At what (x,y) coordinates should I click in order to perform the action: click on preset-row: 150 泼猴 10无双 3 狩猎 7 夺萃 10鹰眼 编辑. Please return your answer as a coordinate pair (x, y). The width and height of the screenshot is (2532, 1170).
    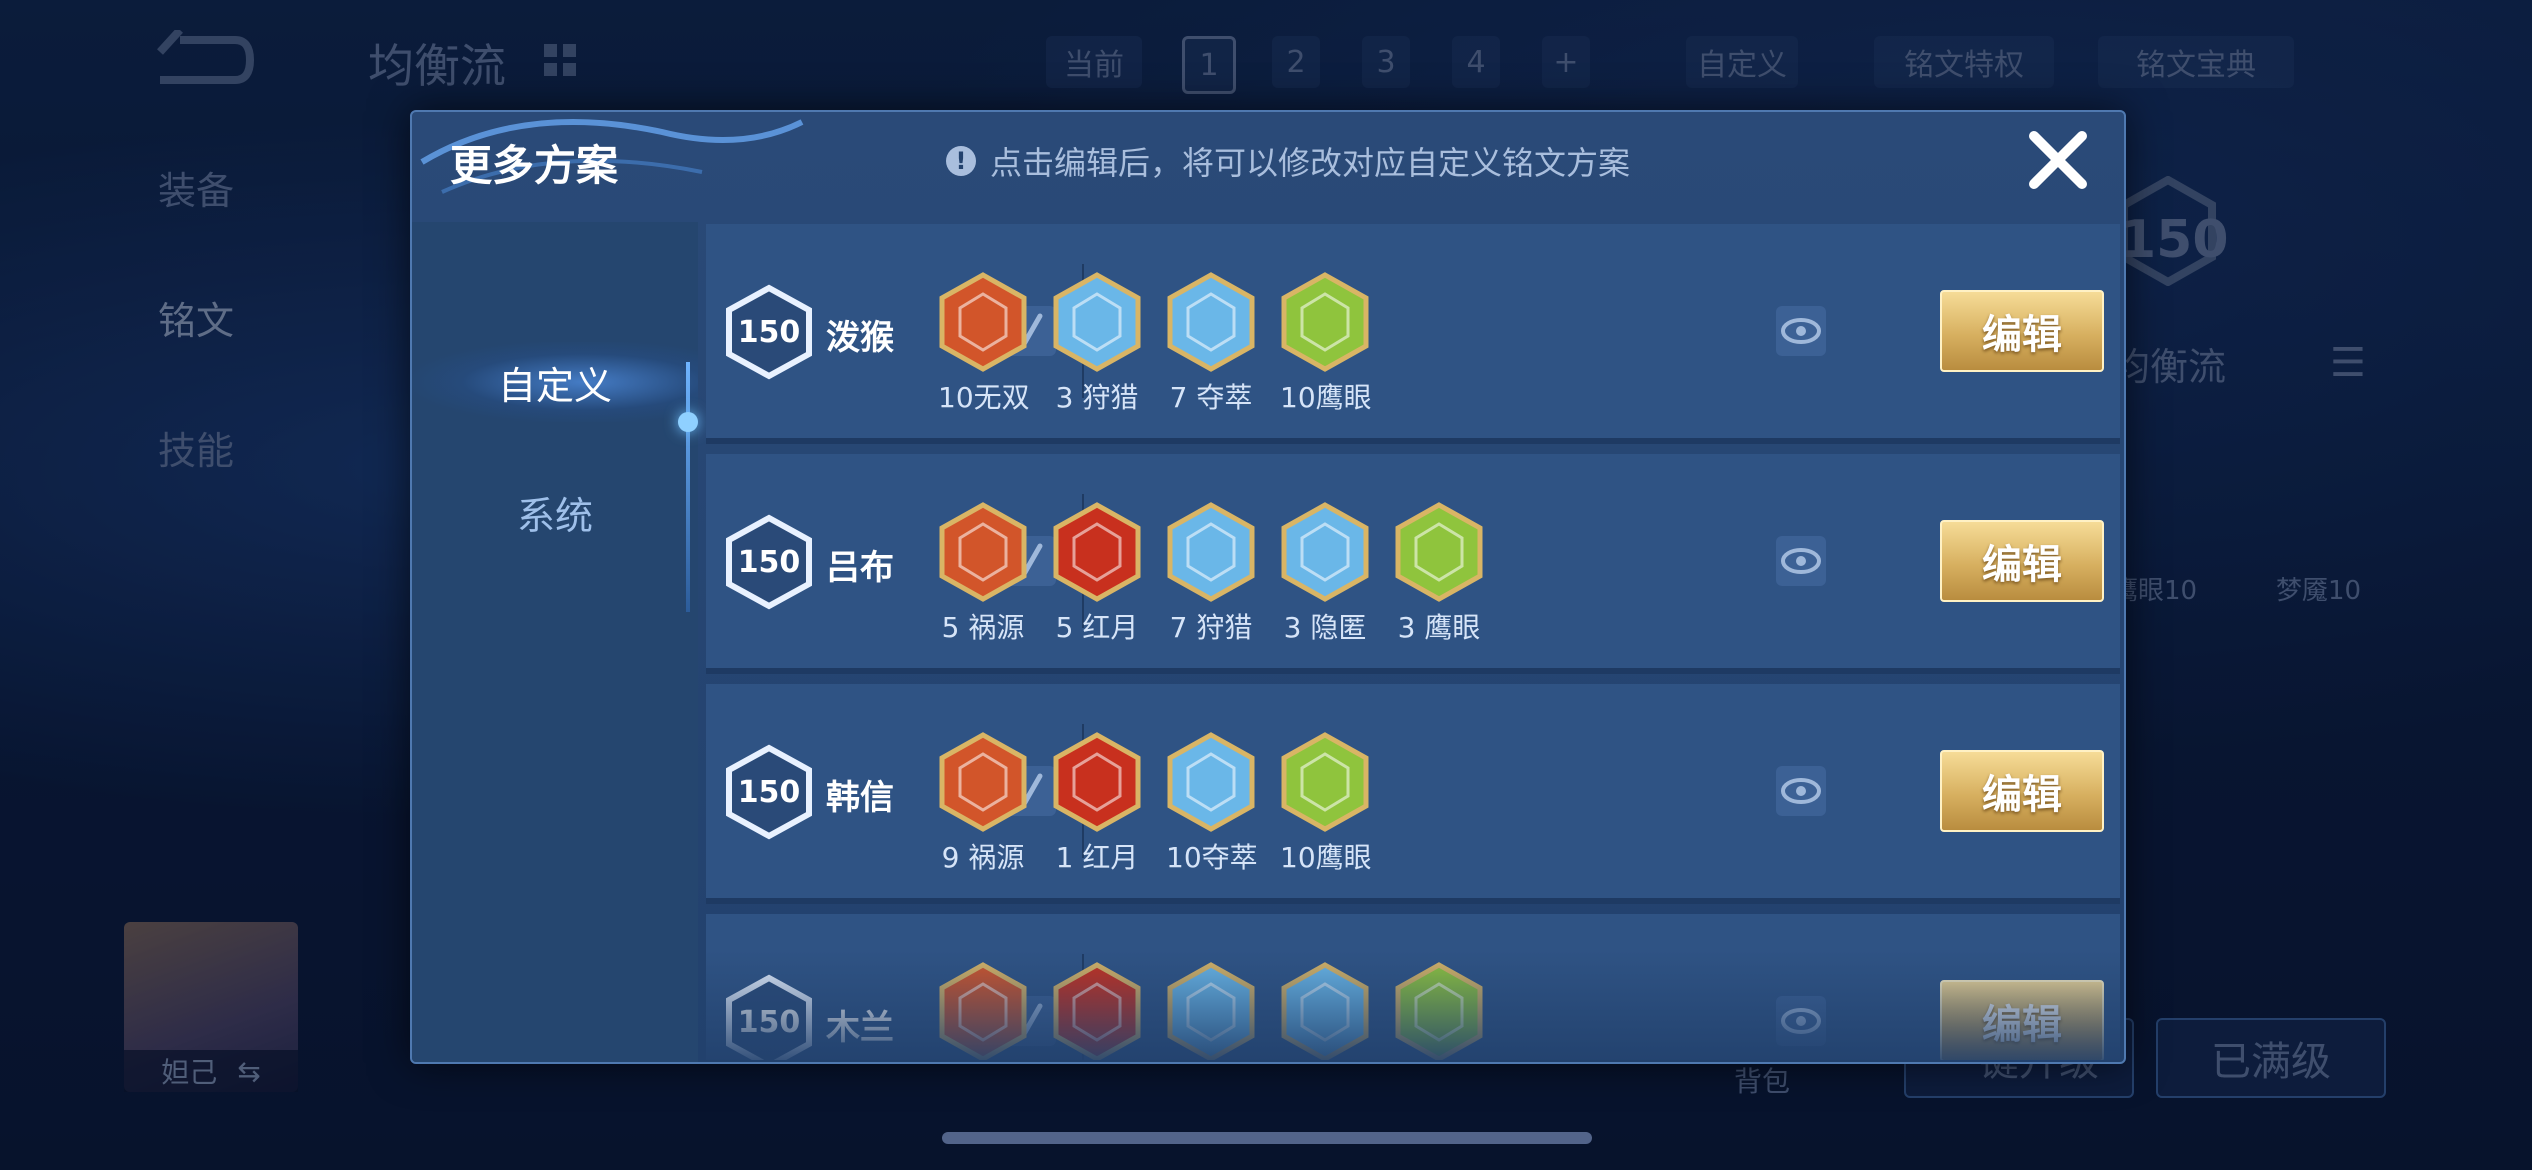
    Looking at the image, I should click on (1413, 334).